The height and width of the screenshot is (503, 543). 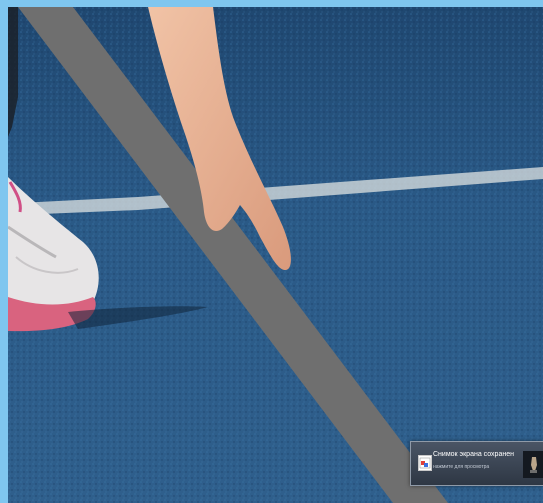 What do you see at coordinates (461, 467) in the screenshot?
I see `notification-subtitle: нажмите для просмотра` at bounding box center [461, 467].